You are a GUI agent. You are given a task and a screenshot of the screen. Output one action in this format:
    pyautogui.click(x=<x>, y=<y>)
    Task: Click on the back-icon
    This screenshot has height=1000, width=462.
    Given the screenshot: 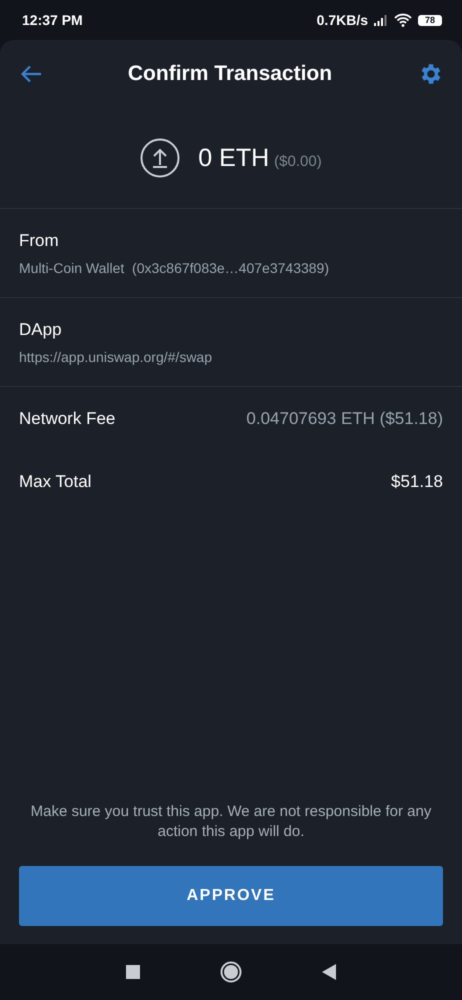 What is the action you would take?
    pyautogui.click(x=329, y=972)
    